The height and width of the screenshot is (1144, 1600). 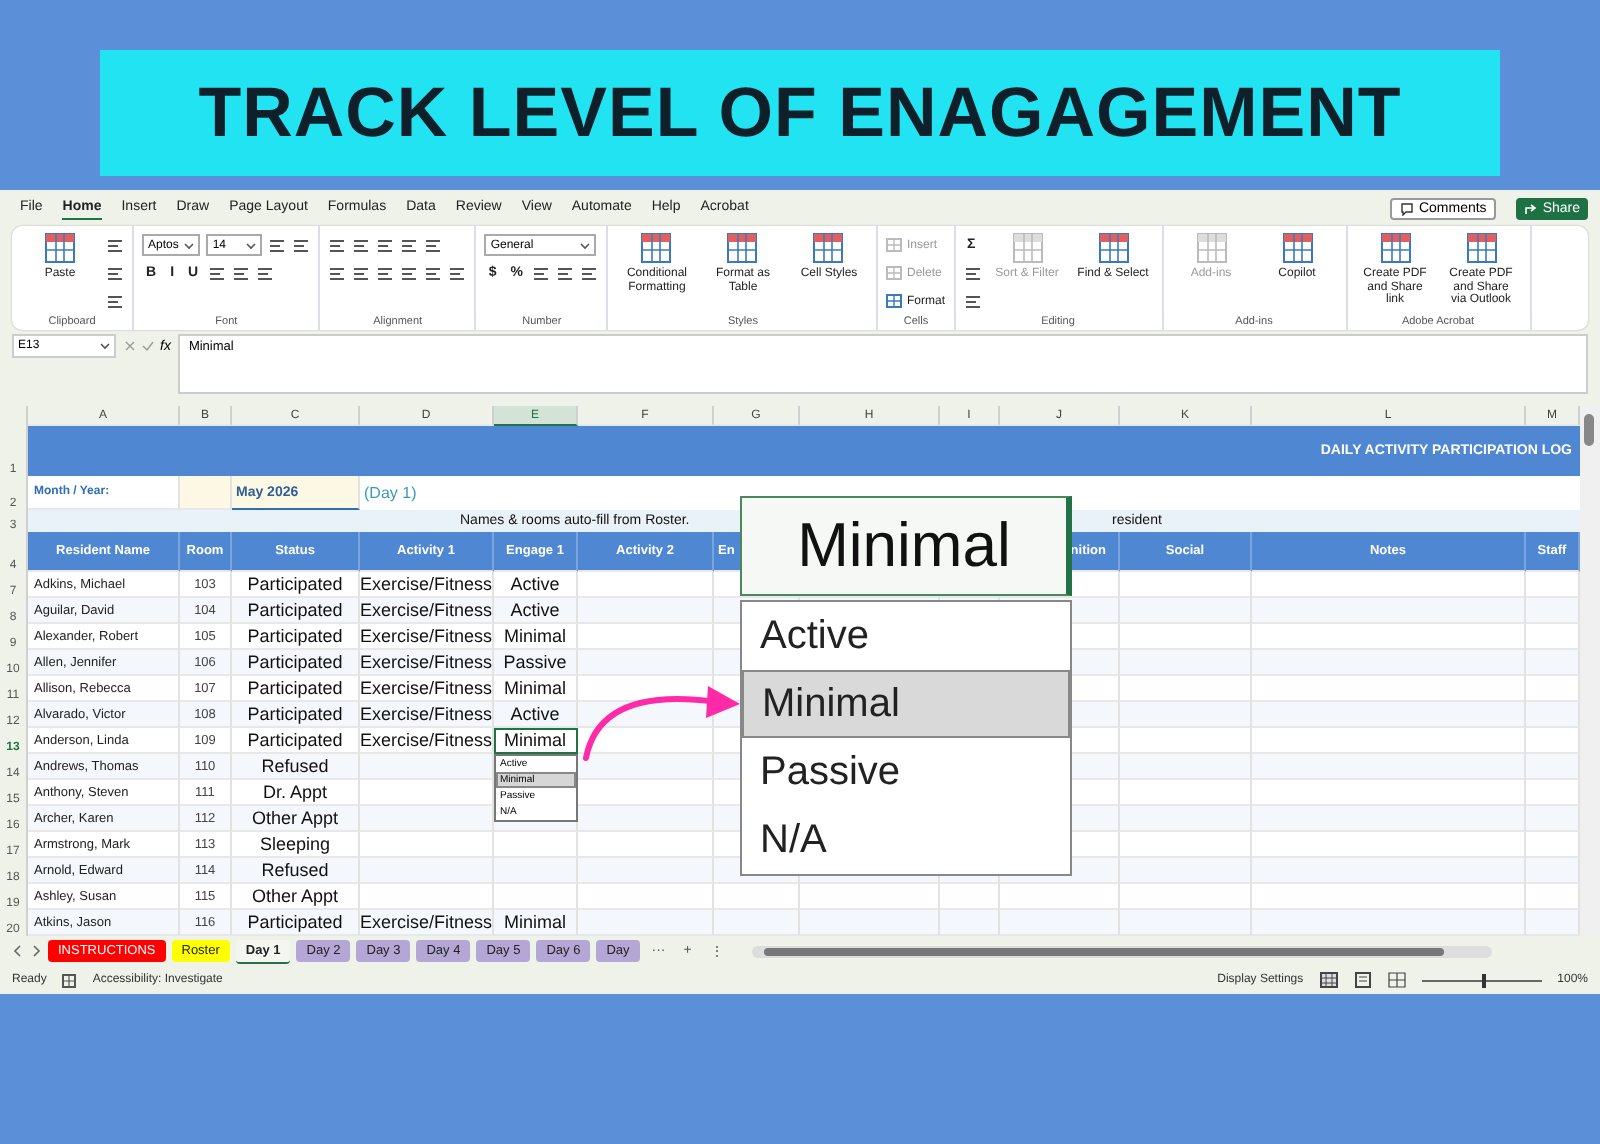 I want to click on dropdown-option: Minimal, so click(x=906, y=704).